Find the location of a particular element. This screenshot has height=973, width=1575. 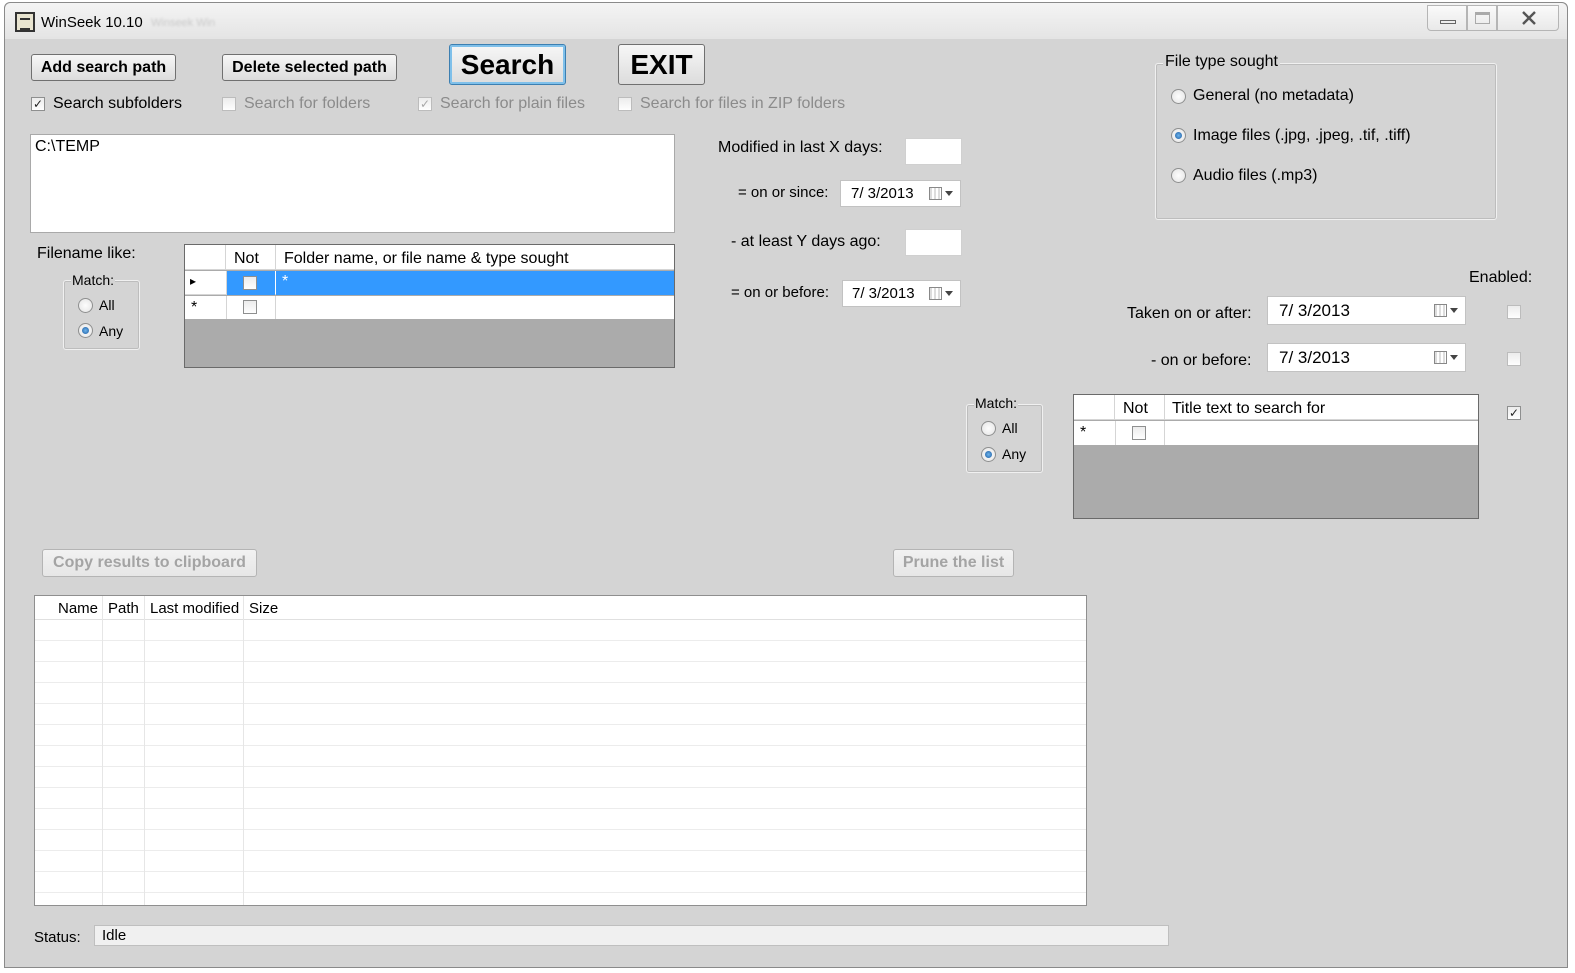

prune-list-button: Prune the list is located at coordinates (953, 563).